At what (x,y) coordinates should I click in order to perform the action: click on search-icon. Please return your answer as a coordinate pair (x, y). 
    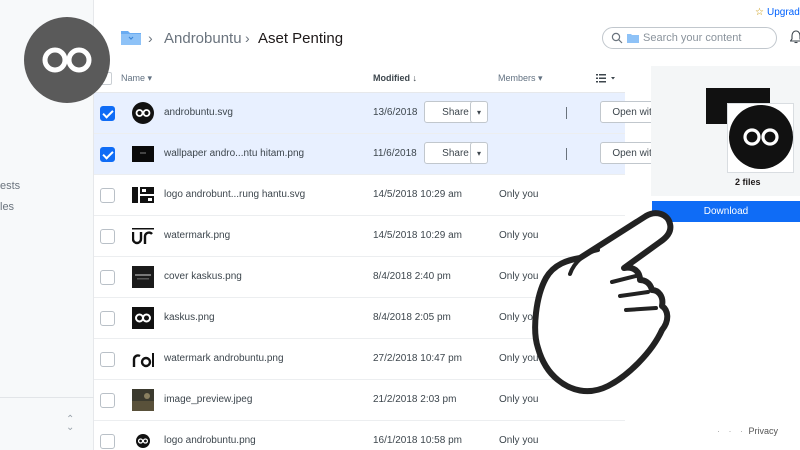
    Looking at the image, I should click on (617, 38).